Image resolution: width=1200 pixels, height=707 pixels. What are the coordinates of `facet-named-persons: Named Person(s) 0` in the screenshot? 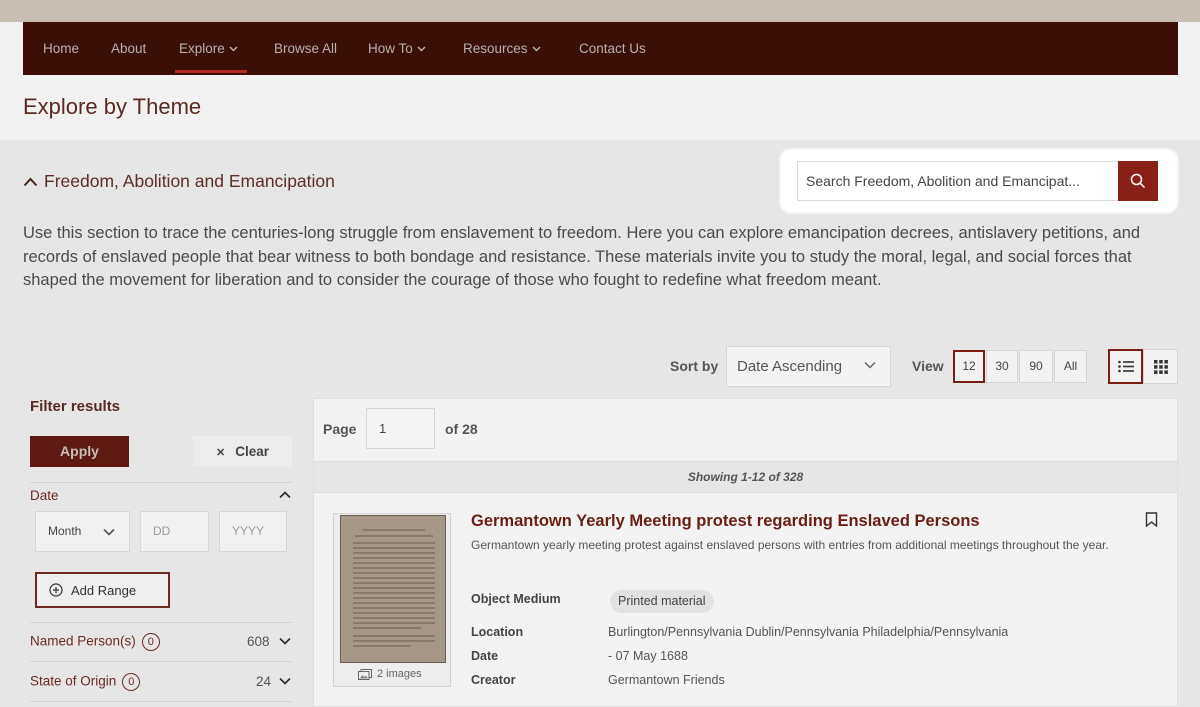 It's located at (95, 642).